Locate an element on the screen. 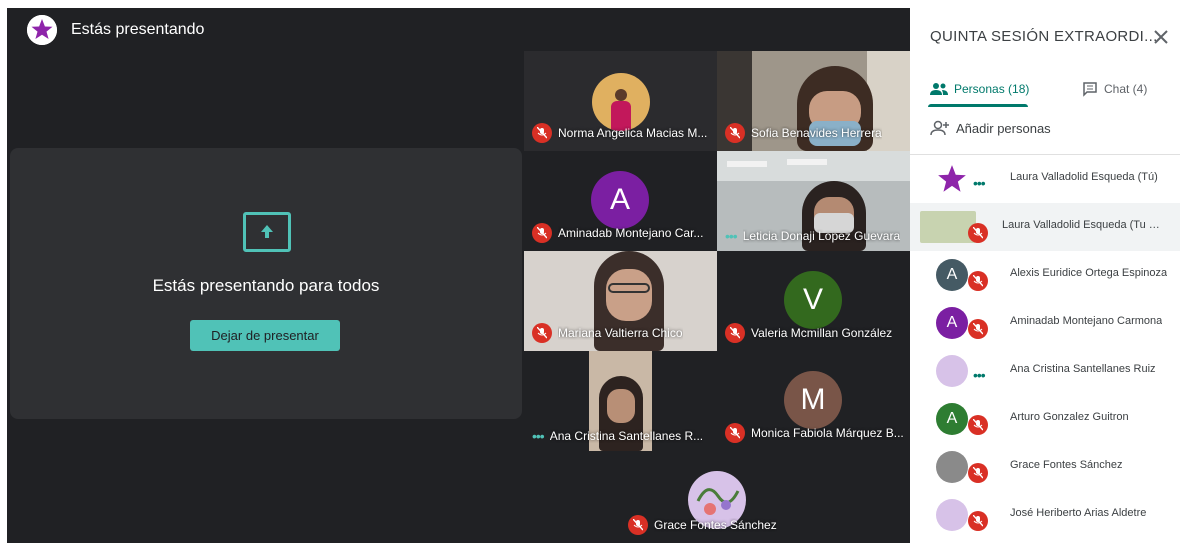 The height and width of the screenshot is (543, 1180). participant-tile: Sofia Benavides Herrera is located at coordinates (813, 101).